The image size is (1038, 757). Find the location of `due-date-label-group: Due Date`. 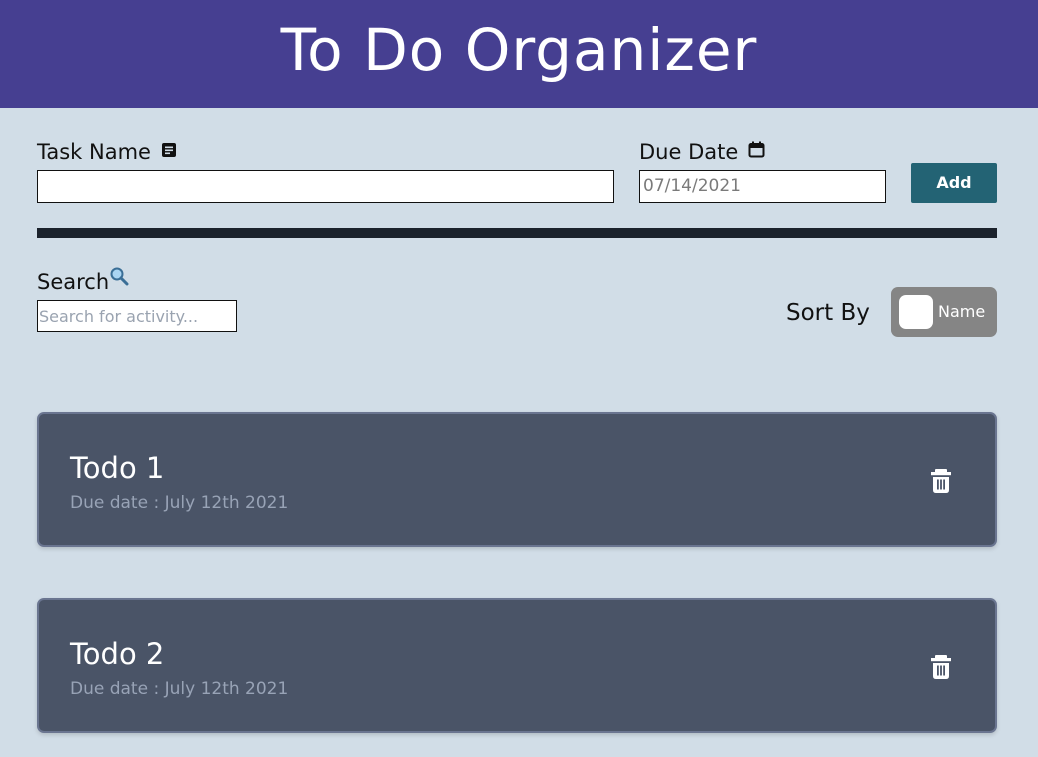

due-date-label-group: Due Date is located at coordinates (702, 152).